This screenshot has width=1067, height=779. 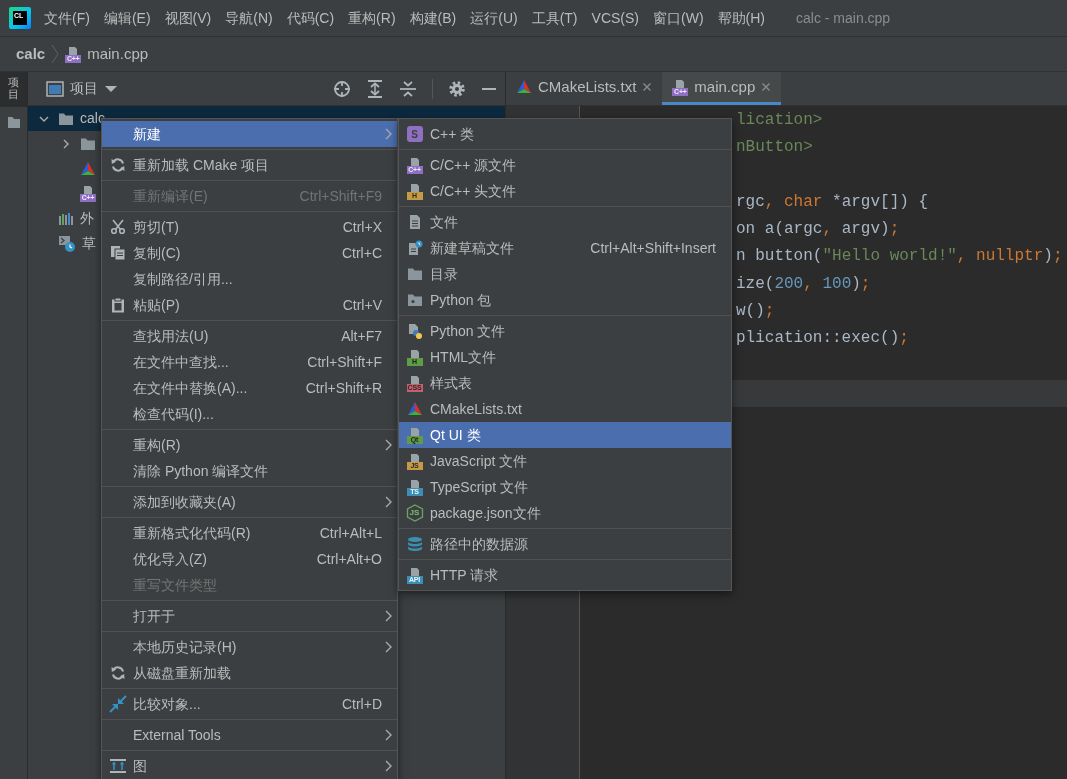 I want to click on shortcut-text: Ctrl+C, so click(x=361, y=253).